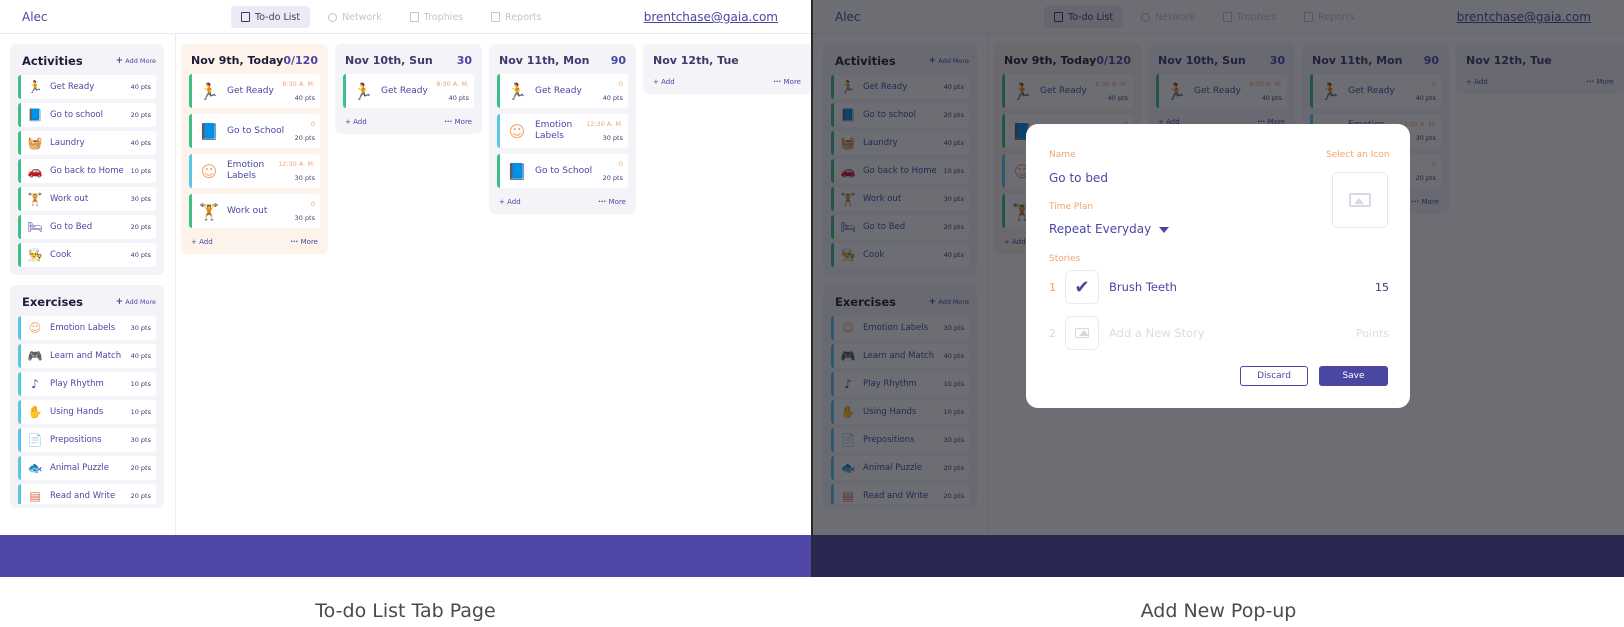 This screenshot has height=627, width=1624. I want to click on points-input: Points, so click(1372, 333).